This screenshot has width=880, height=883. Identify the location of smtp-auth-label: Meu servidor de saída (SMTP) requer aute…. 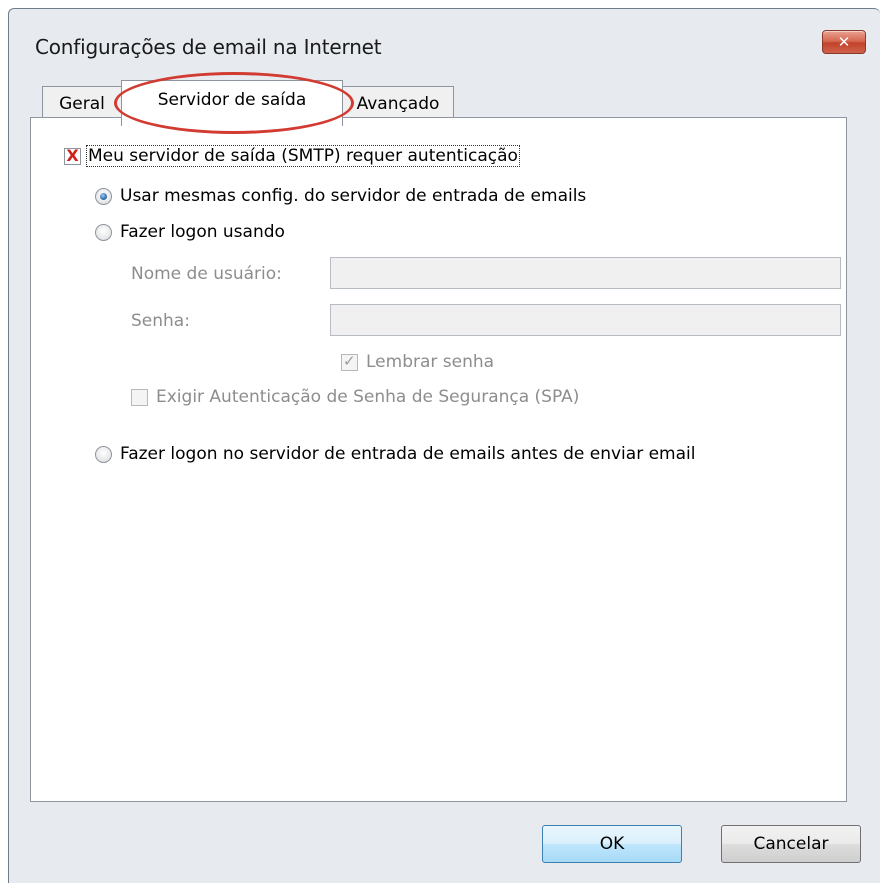
(303, 156).